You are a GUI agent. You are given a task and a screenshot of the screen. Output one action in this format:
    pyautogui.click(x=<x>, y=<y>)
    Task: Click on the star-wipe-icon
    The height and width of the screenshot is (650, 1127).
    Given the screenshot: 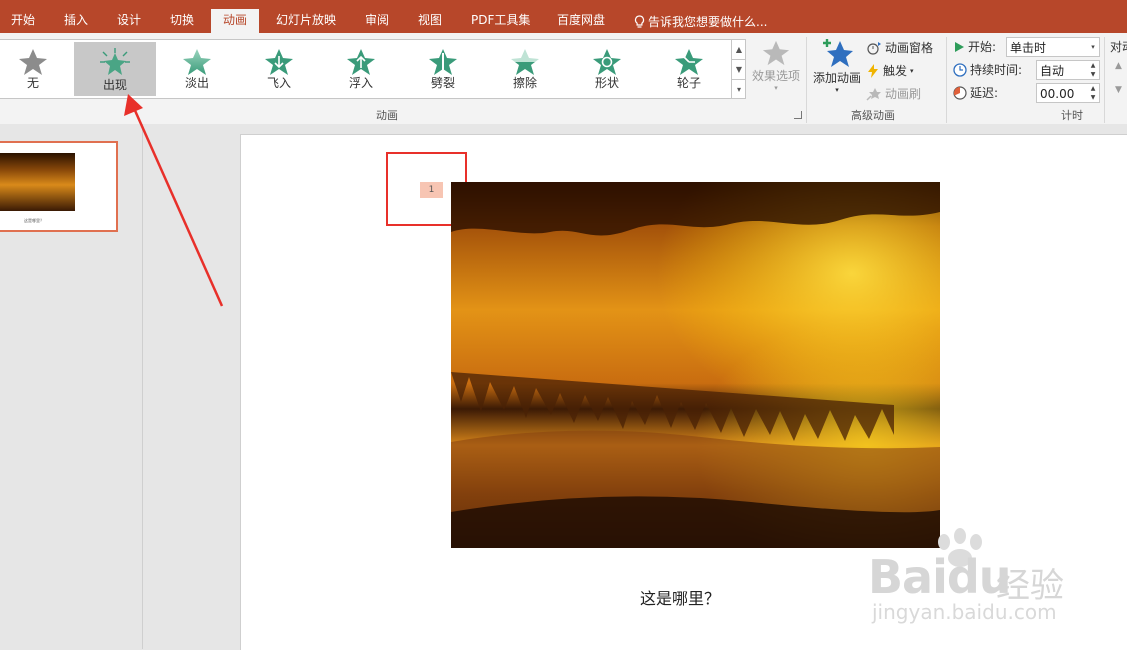 What is the action you would take?
    pyautogui.click(x=525, y=62)
    